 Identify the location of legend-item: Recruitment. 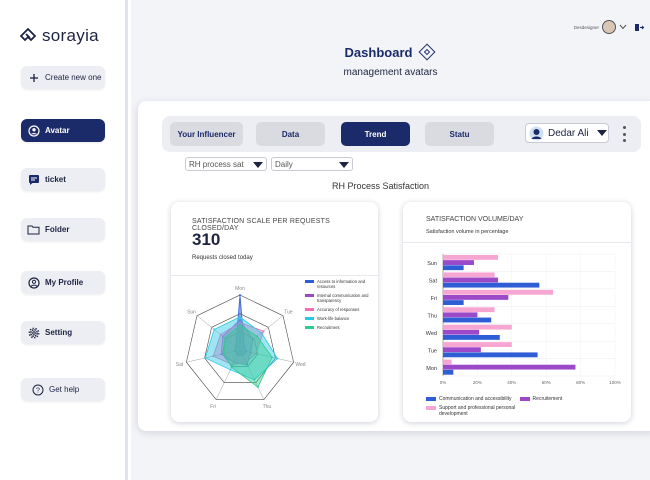
(340, 327).